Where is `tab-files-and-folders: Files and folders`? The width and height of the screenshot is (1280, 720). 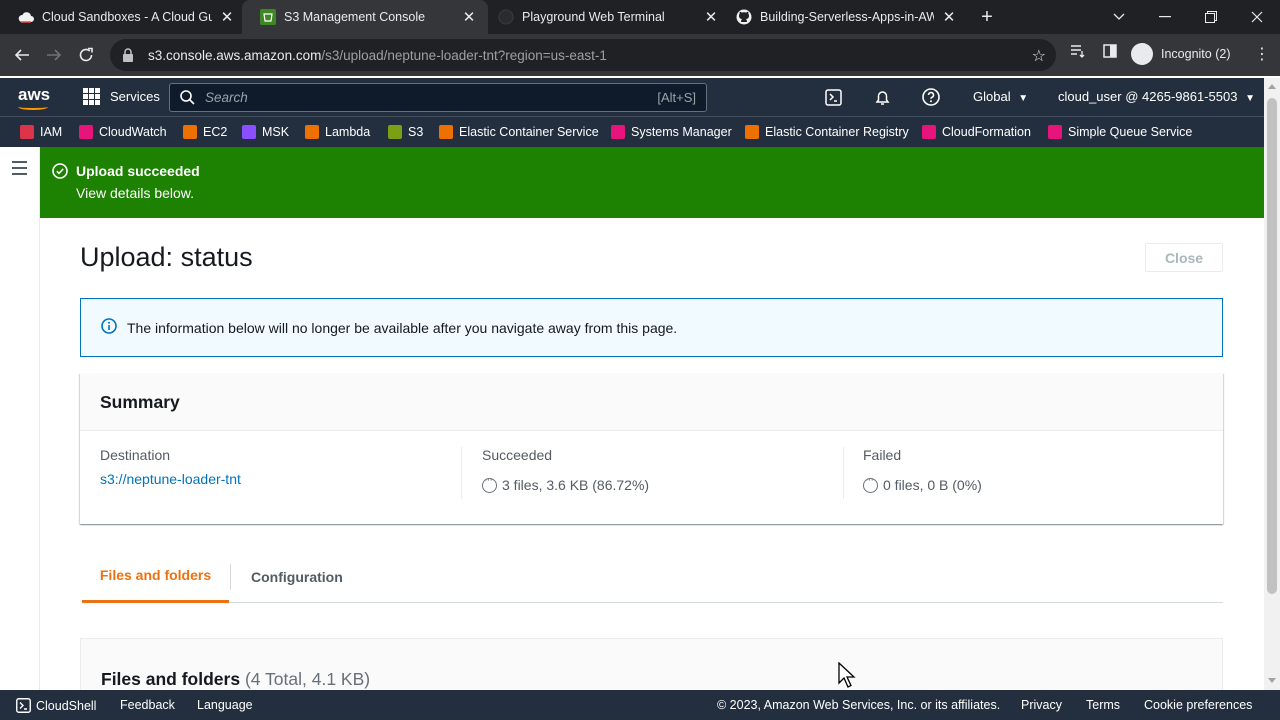
tab-files-and-folders: Files and folders is located at coordinates (155, 576).